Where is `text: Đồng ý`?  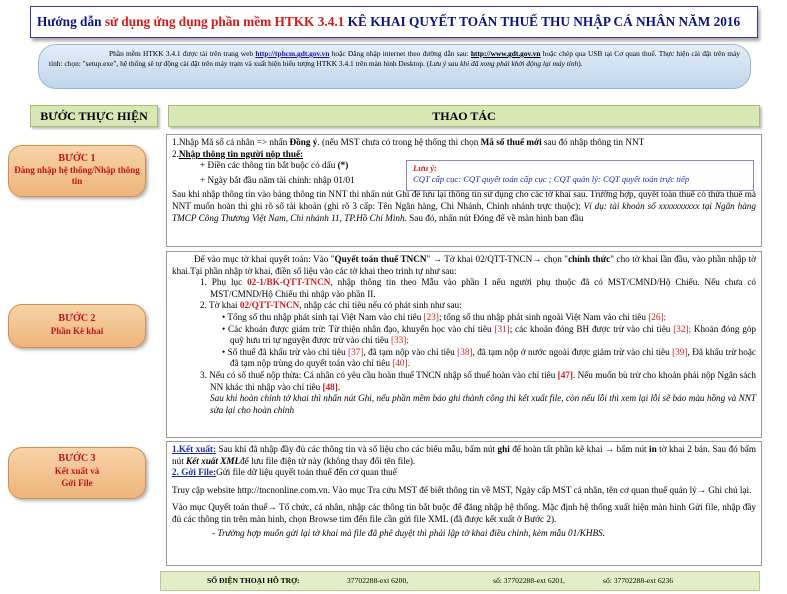
text: Đồng ý is located at coordinates (303, 142).